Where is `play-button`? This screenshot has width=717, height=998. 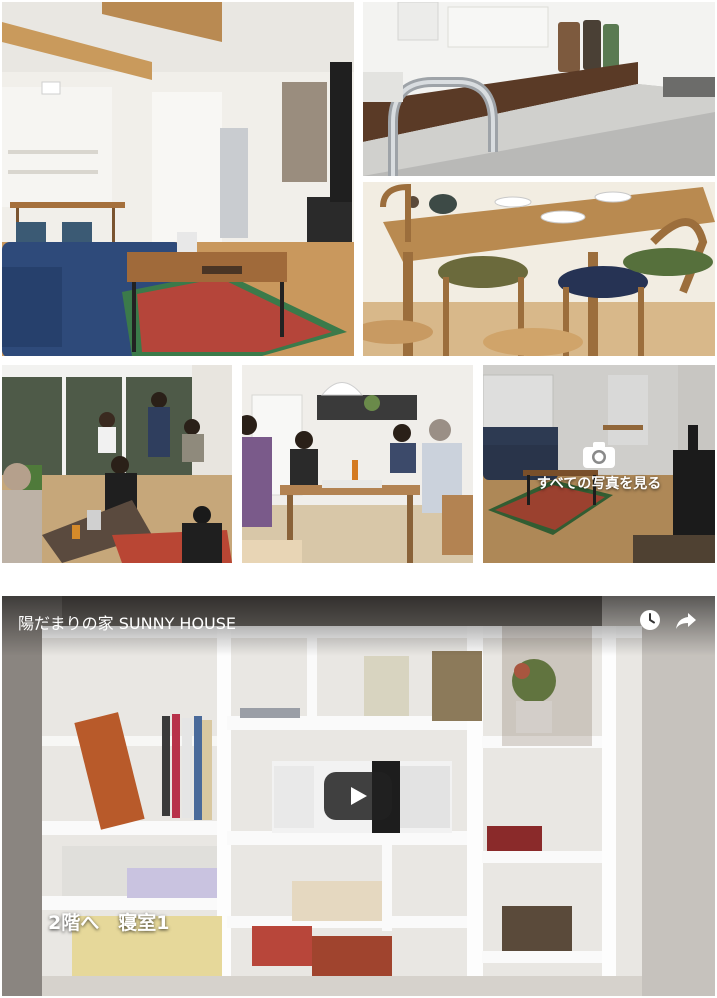 play-button is located at coordinates (358, 796).